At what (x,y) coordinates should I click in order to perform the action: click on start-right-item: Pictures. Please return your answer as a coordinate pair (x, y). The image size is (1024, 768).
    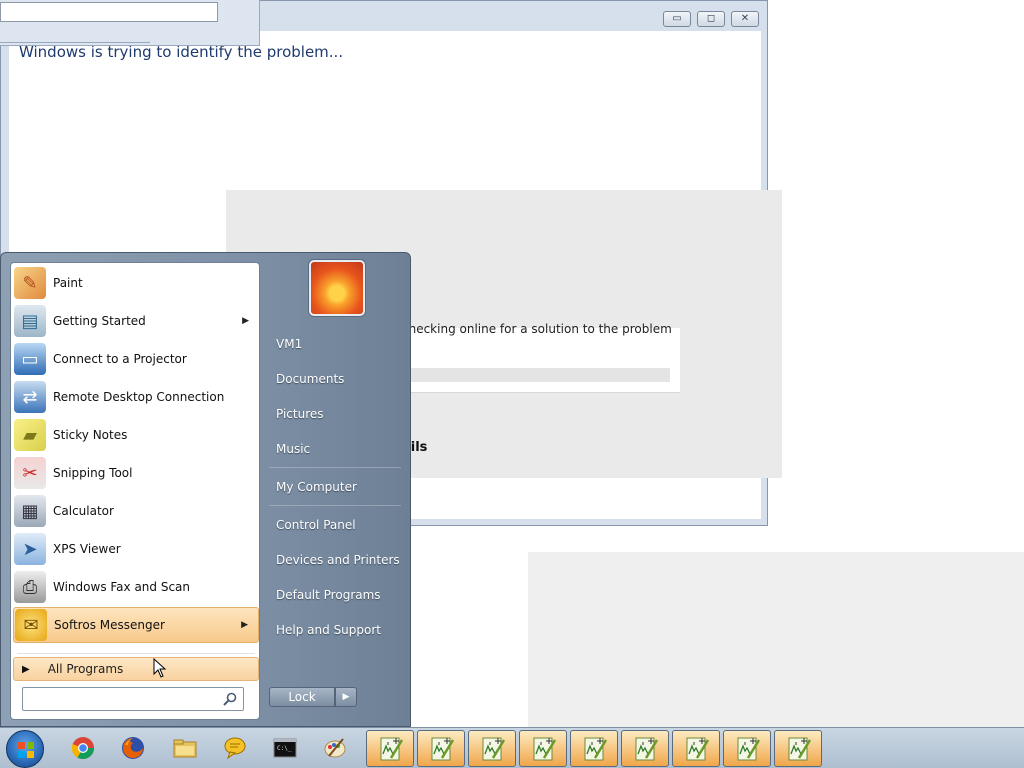
    Looking at the image, I should click on (335, 414).